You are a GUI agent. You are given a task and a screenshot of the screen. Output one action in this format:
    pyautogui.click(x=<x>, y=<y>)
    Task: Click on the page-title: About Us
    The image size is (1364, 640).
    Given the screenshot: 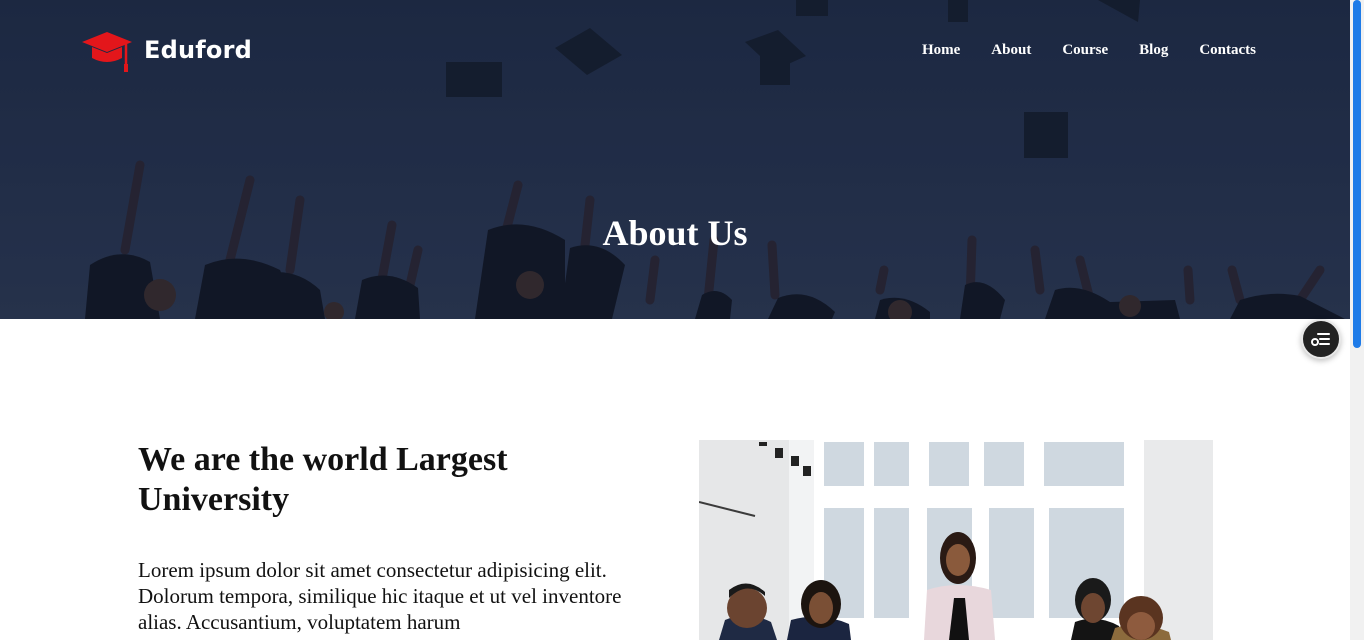 What is the action you would take?
    pyautogui.click(x=675, y=233)
    